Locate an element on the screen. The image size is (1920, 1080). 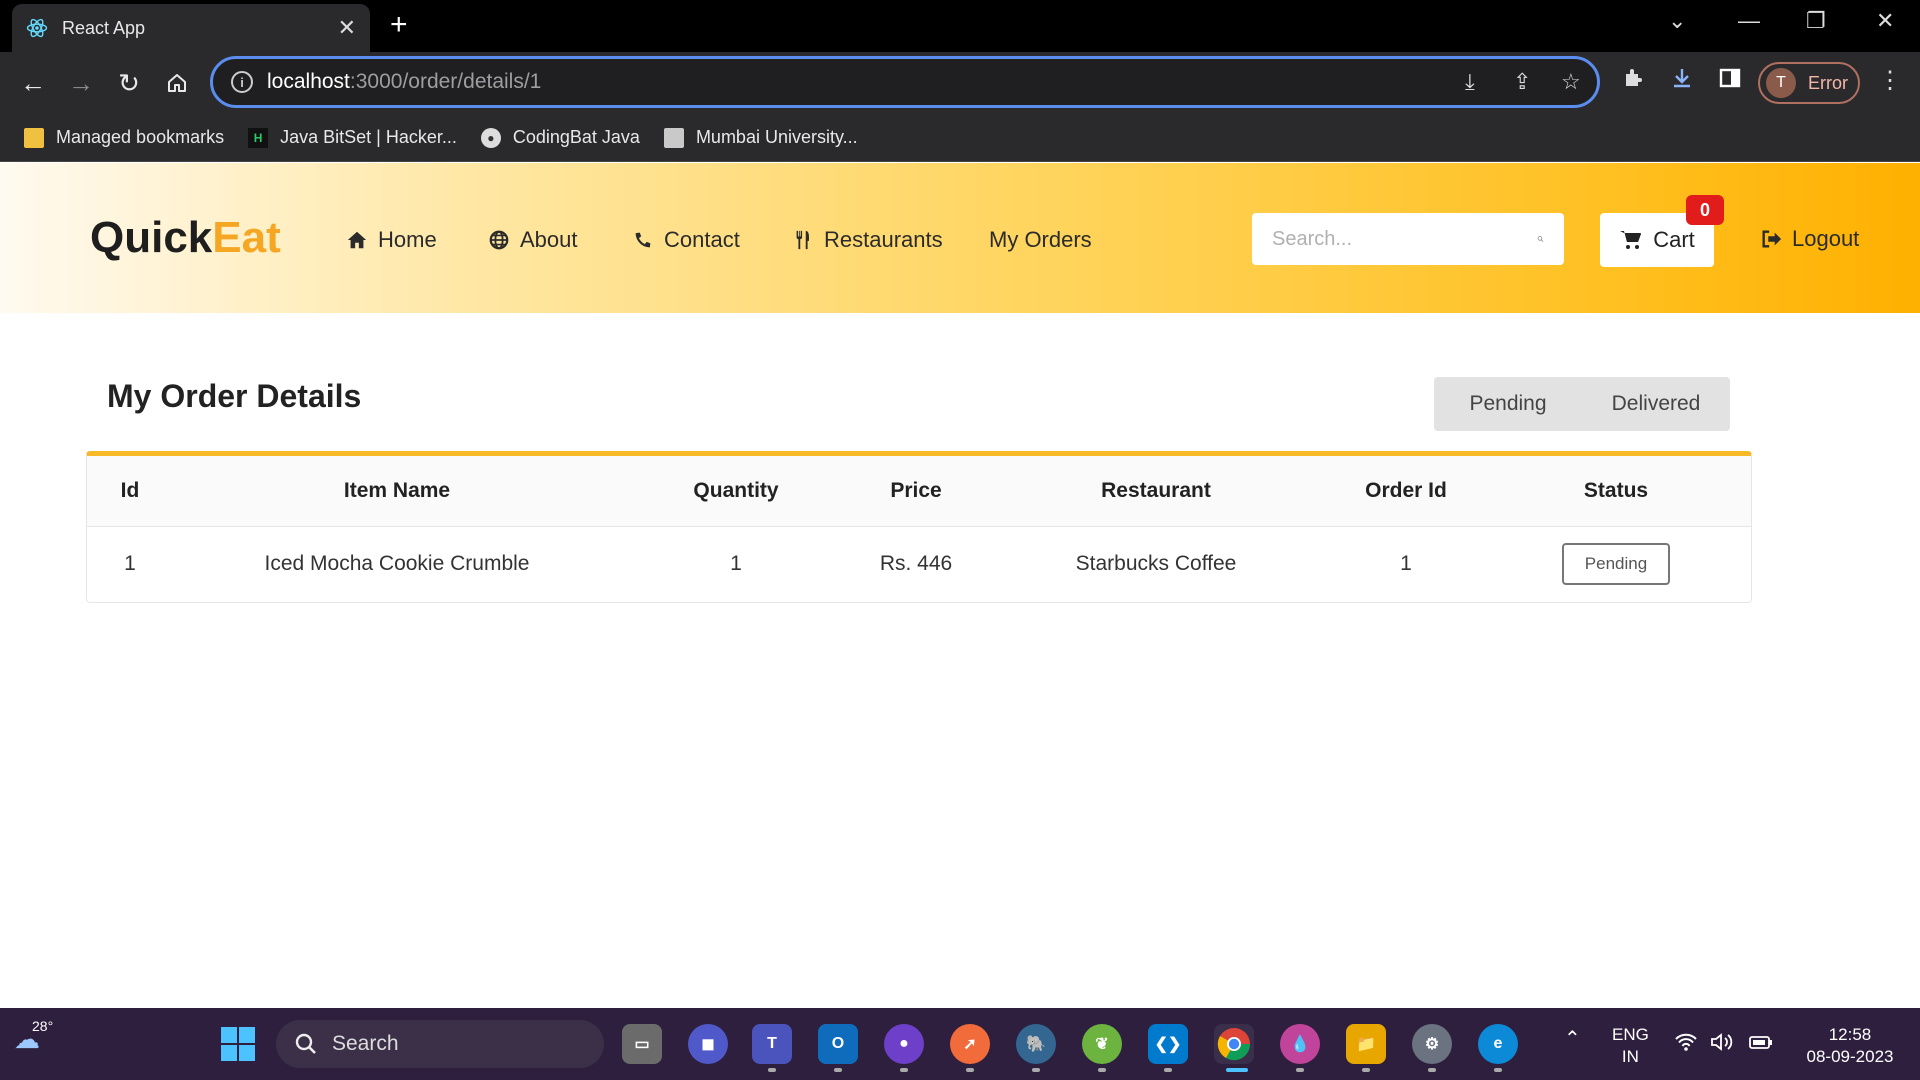
github-desktop-icon: ● is located at coordinates (904, 1044).